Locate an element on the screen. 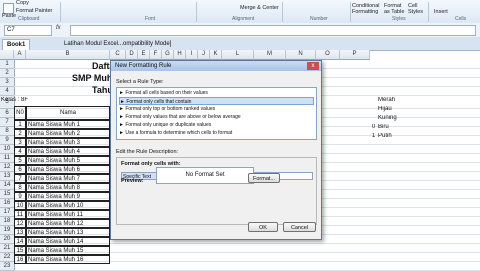  copy-button: Copy is located at coordinates (22, 3).